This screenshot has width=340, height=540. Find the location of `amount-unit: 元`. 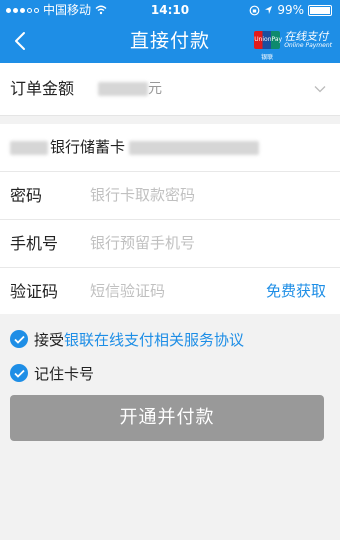

amount-unit: 元 is located at coordinates (155, 89).